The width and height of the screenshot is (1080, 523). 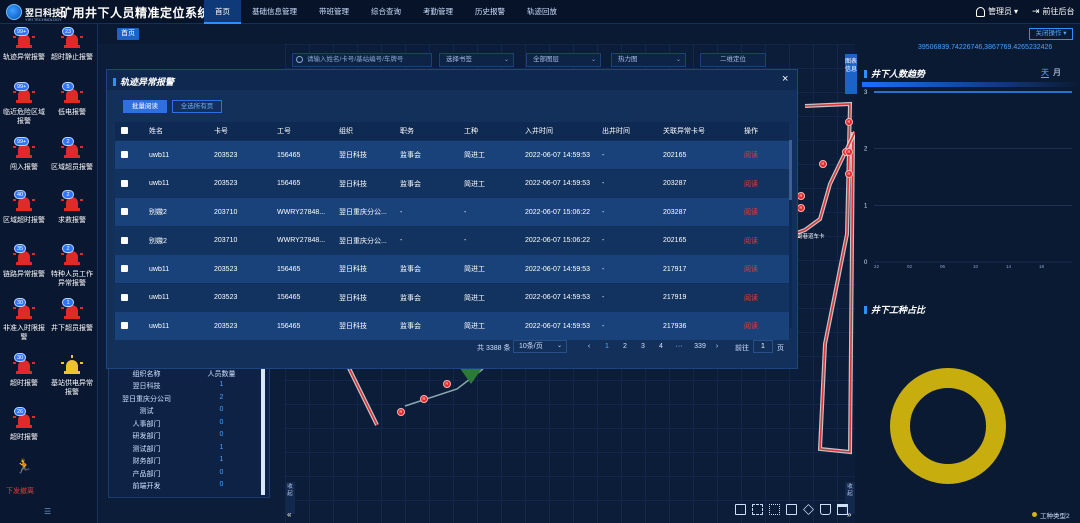 I want to click on page-4: 4, so click(x=661, y=346).